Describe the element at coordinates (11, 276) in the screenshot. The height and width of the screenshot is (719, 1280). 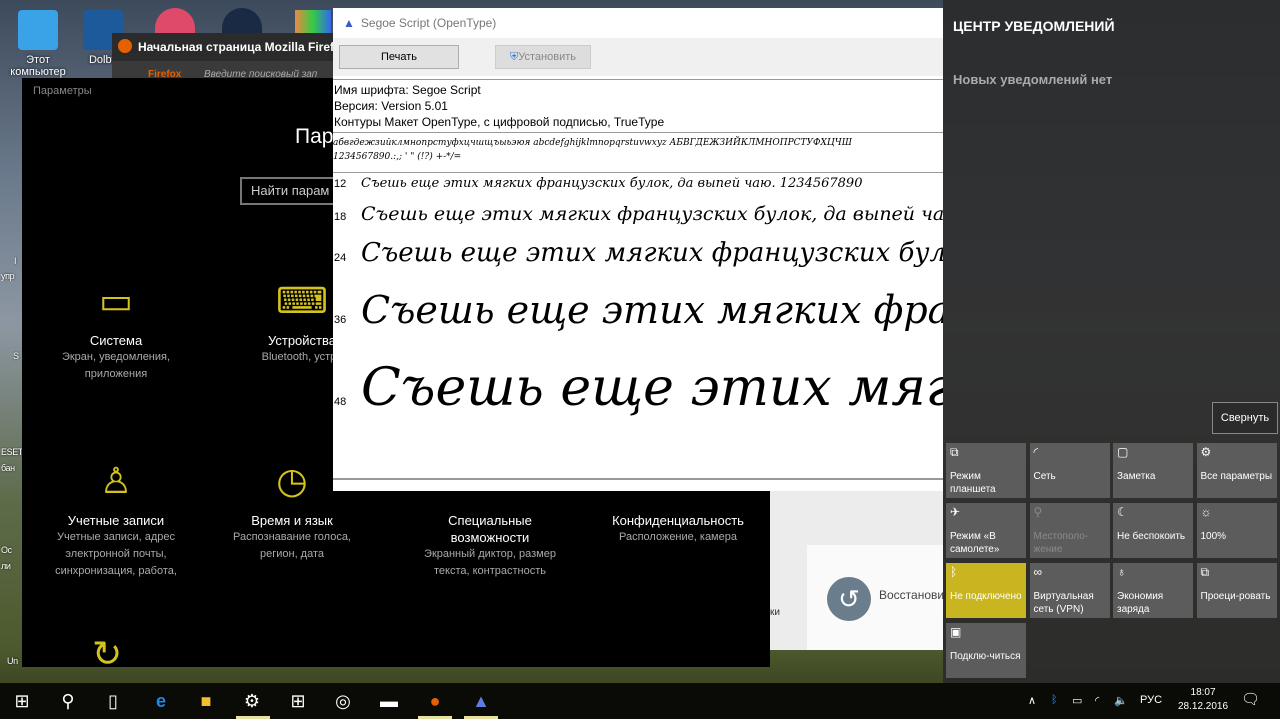
I see `desktop-side-label: упр` at that location.